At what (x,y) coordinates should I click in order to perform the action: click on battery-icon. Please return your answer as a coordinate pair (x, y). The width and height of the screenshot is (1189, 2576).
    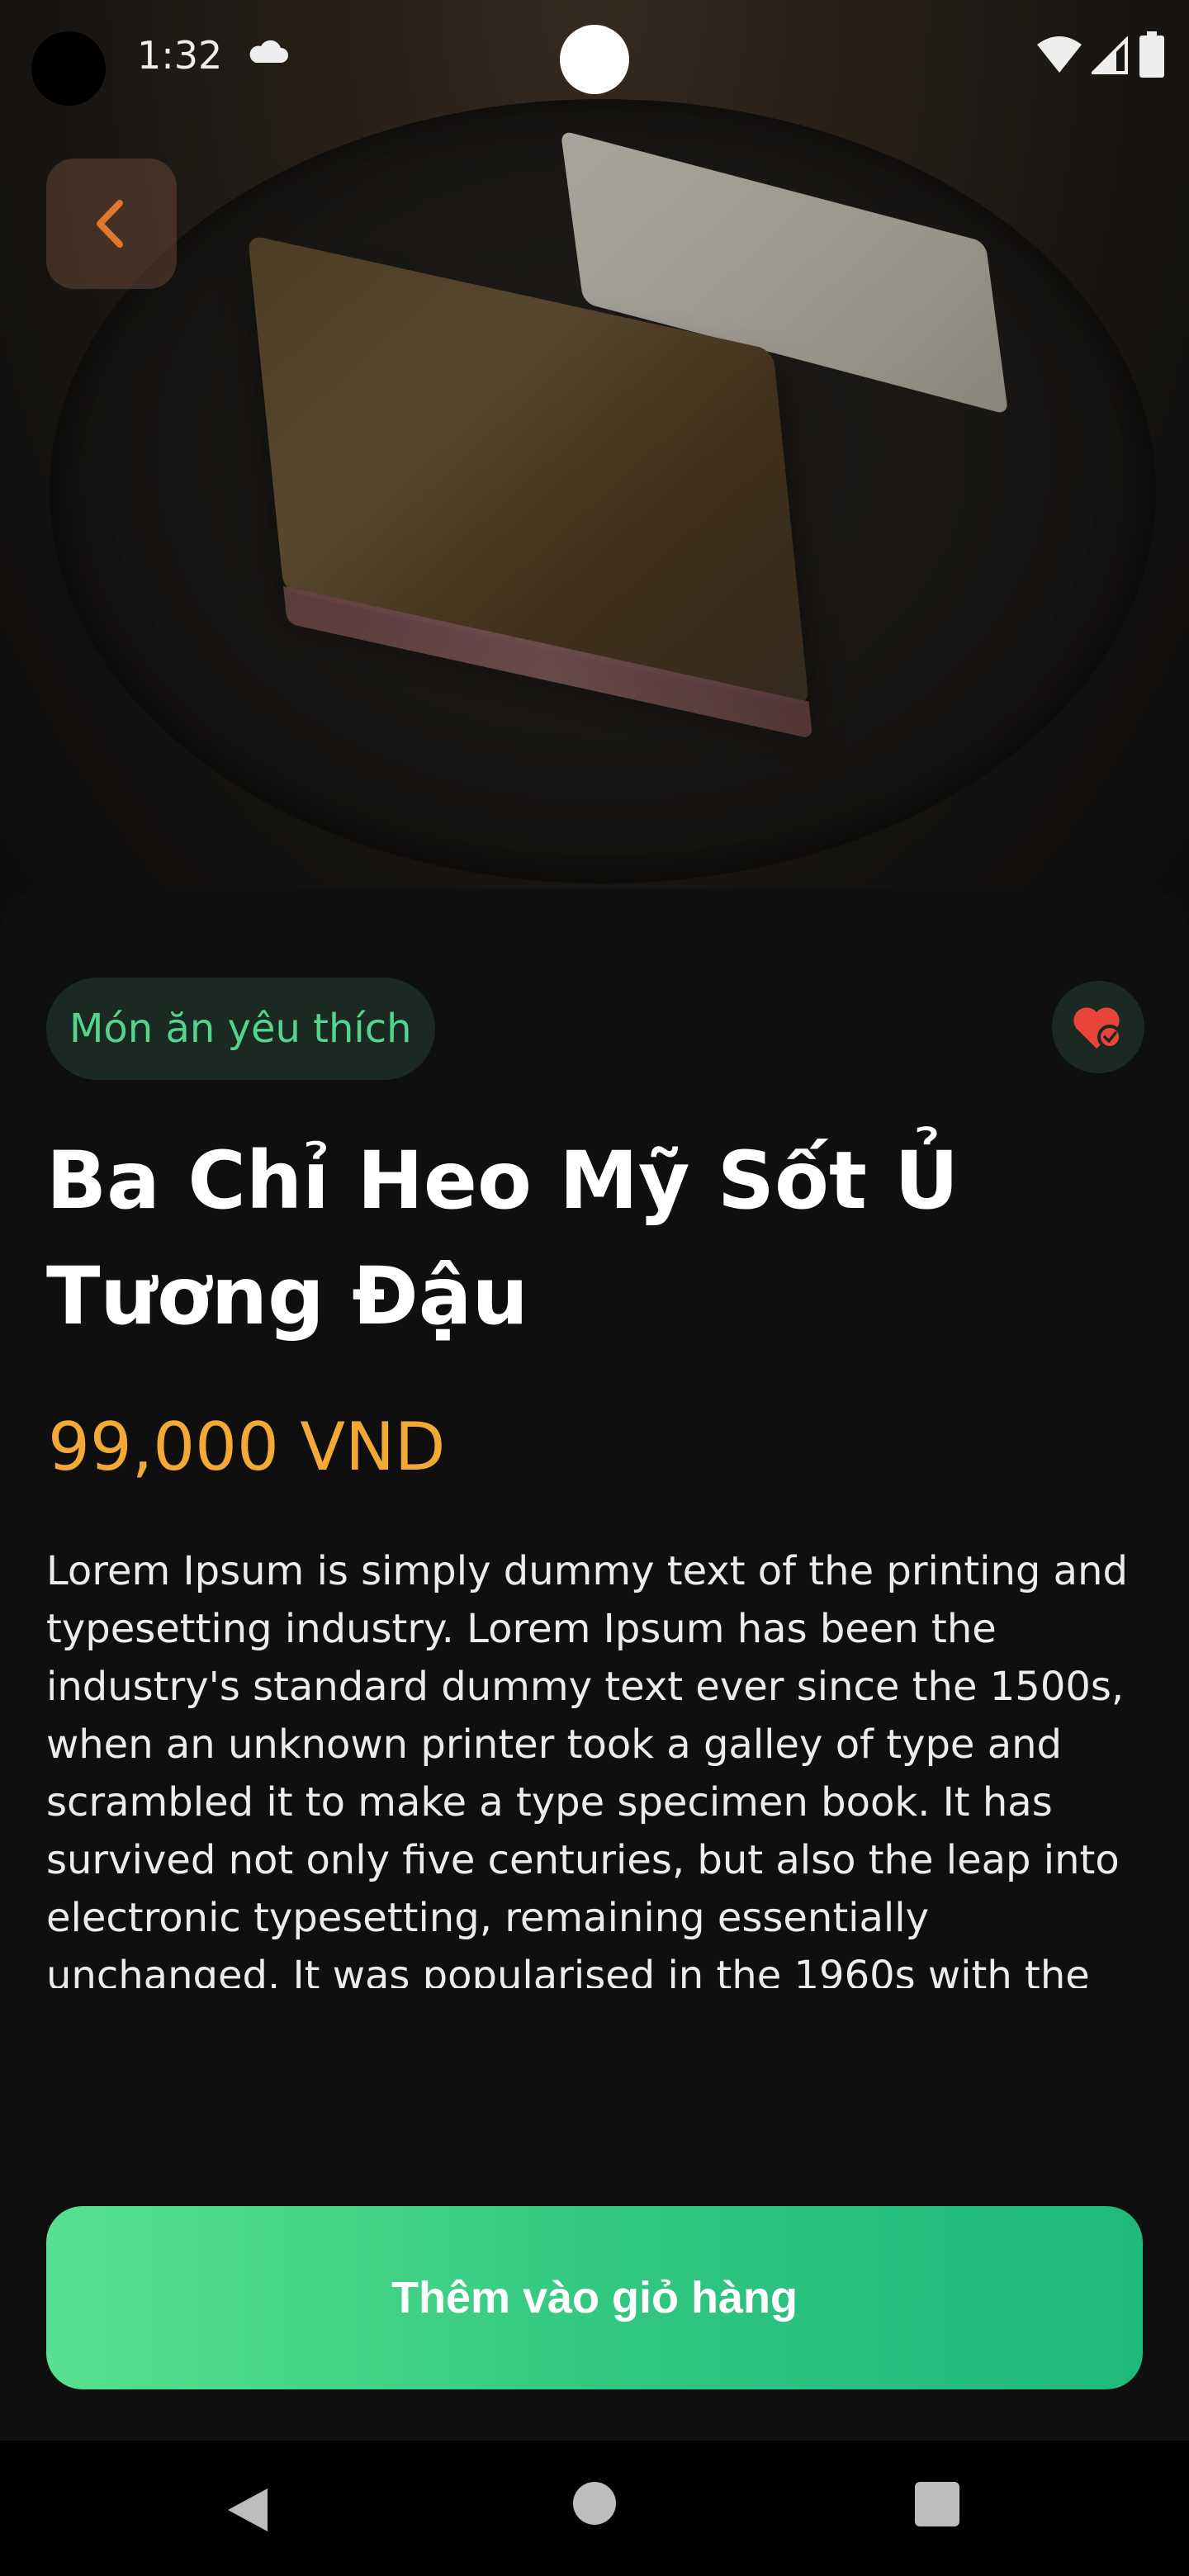
    Looking at the image, I should click on (1151, 54).